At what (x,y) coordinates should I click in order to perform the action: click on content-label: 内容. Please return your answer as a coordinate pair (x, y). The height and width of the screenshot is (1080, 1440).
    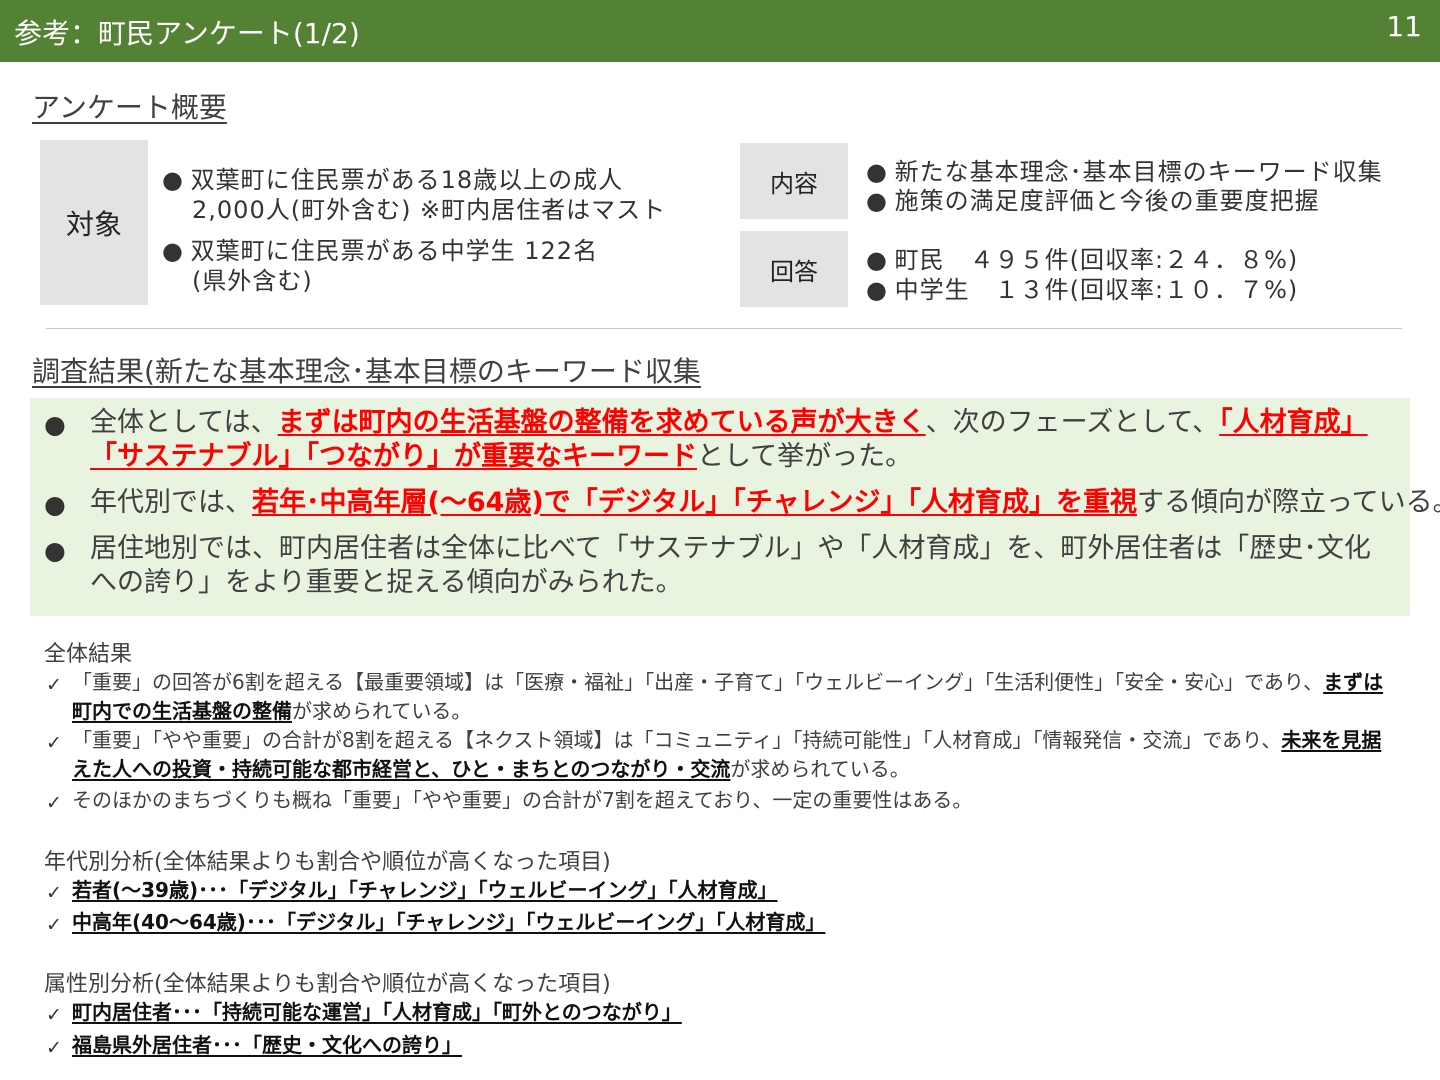
    Looking at the image, I should click on (794, 183).